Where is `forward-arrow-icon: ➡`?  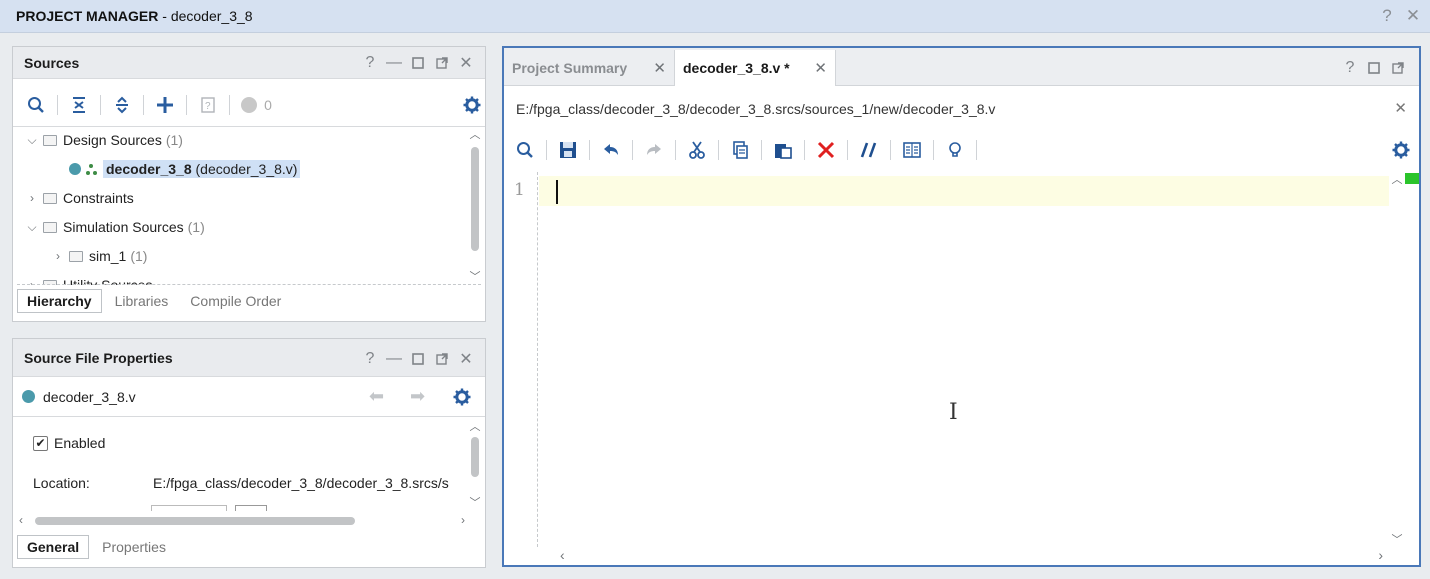 forward-arrow-icon: ➡ is located at coordinates (417, 396).